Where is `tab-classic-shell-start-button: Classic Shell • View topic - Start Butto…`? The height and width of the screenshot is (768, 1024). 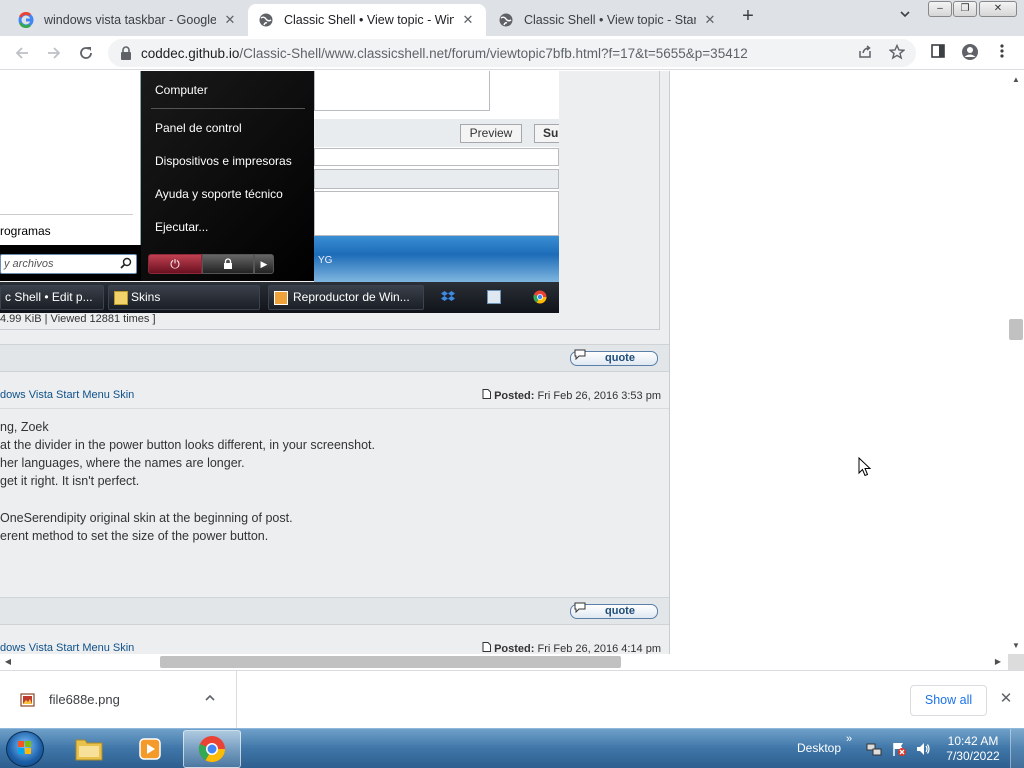
tab-classic-shell-start-button: Classic Shell • View topic - Start Butto… is located at coordinates (608, 20).